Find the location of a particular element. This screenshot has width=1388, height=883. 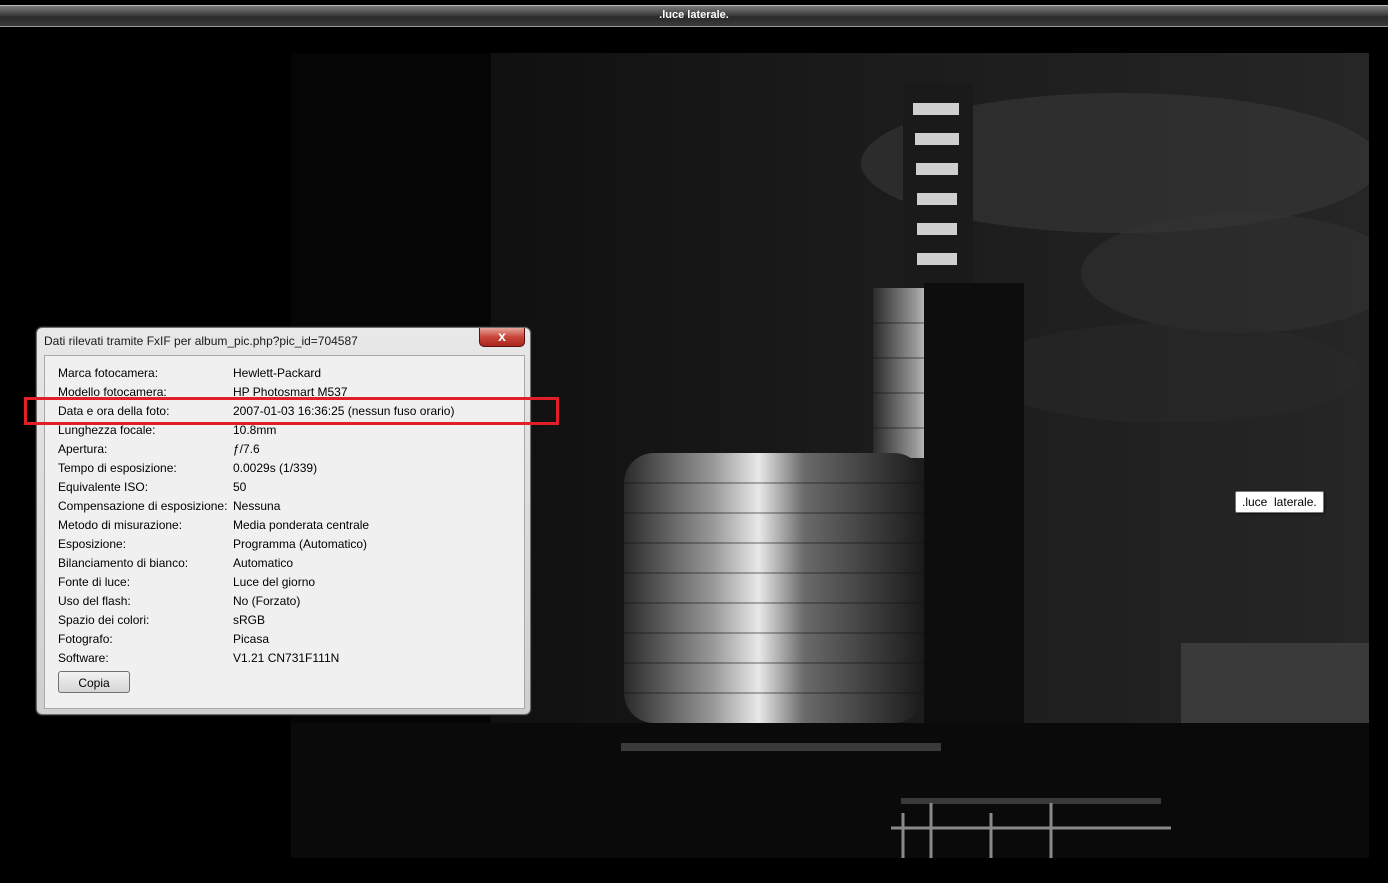

exif-value: 50 is located at coordinates (240, 487).